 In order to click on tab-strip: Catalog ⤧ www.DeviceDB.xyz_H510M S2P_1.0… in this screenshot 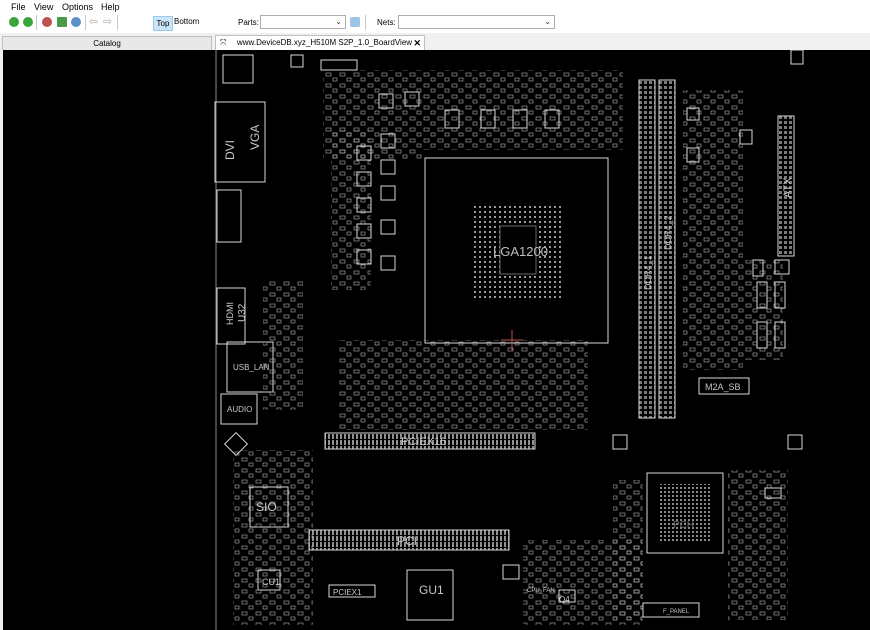, I will do `click(435, 41)`.